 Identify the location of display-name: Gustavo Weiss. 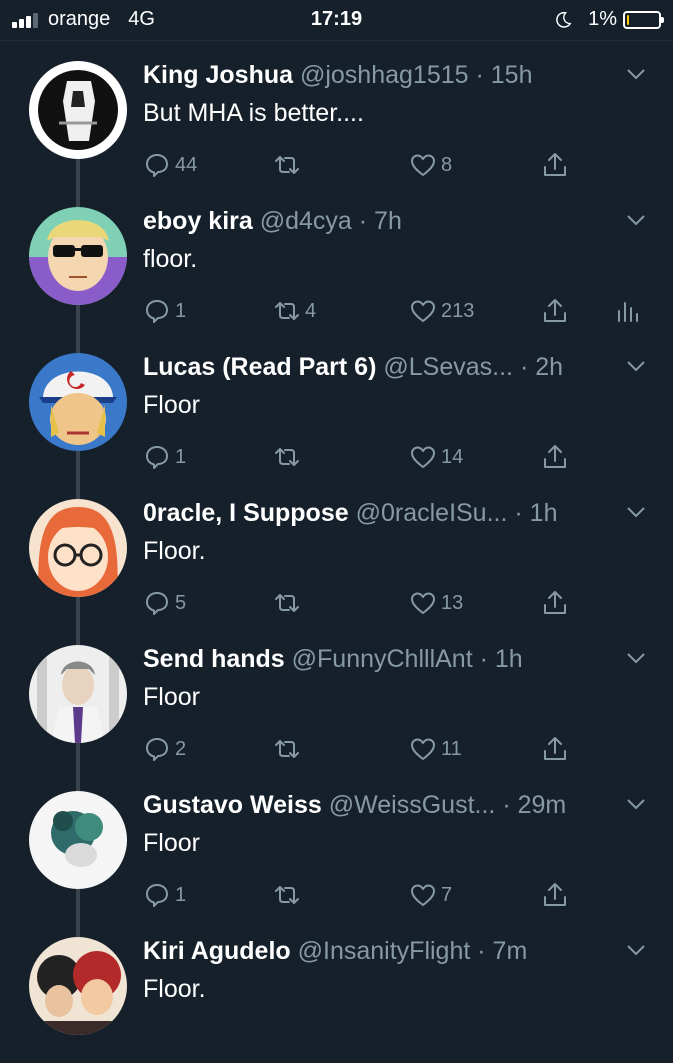
(232, 805).